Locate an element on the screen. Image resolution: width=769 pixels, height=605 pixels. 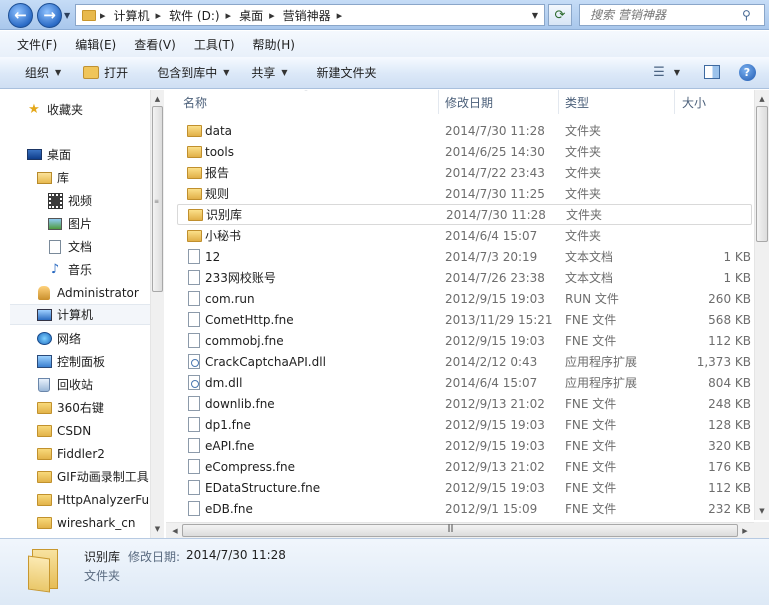
menu-edit: 编辑(E) is located at coordinates (95, 44).